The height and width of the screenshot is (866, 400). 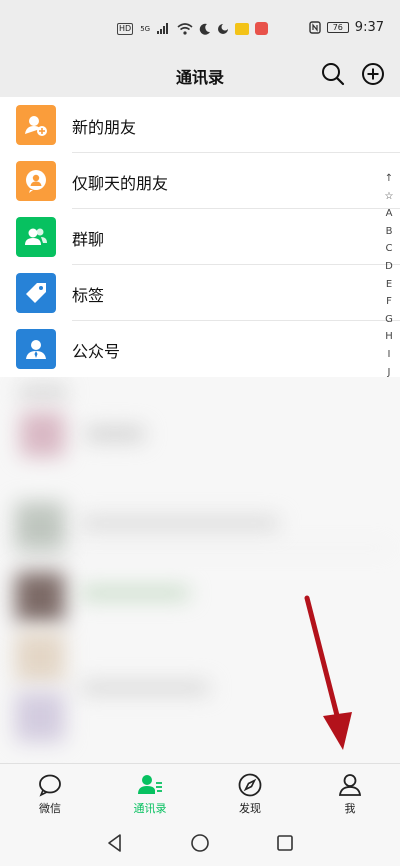 What do you see at coordinates (115, 843) in the screenshot?
I see `back-icon` at bounding box center [115, 843].